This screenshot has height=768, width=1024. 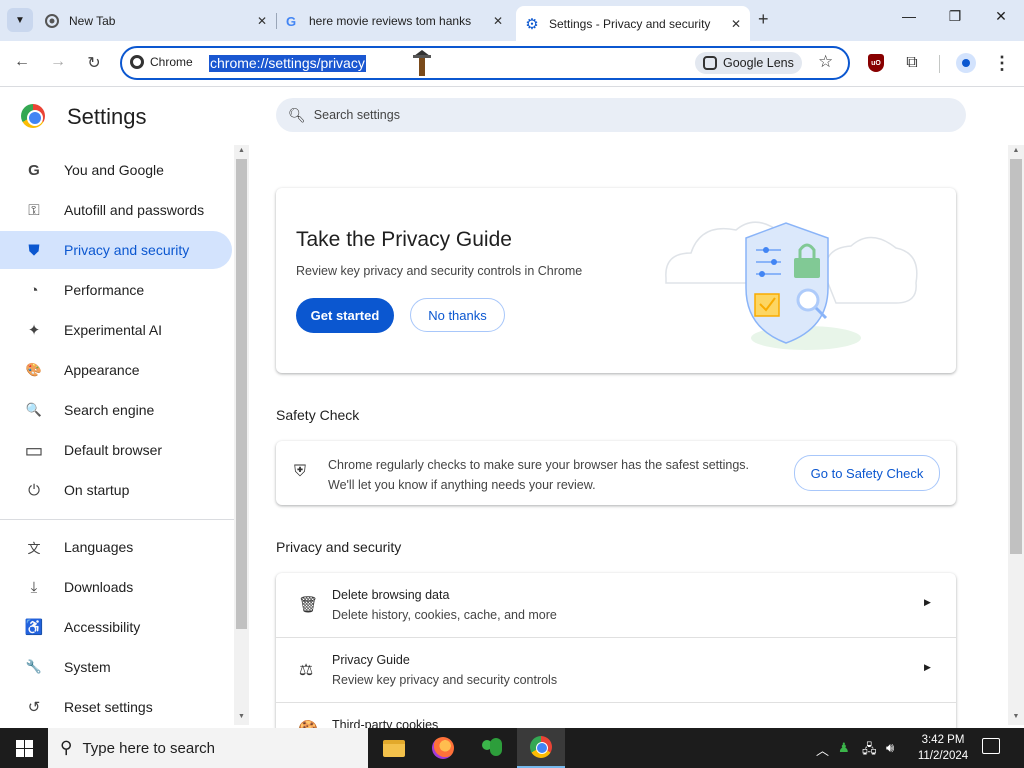 What do you see at coordinates (58, 62) in the screenshot?
I see `forward-button: →` at bounding box center [58, 62].